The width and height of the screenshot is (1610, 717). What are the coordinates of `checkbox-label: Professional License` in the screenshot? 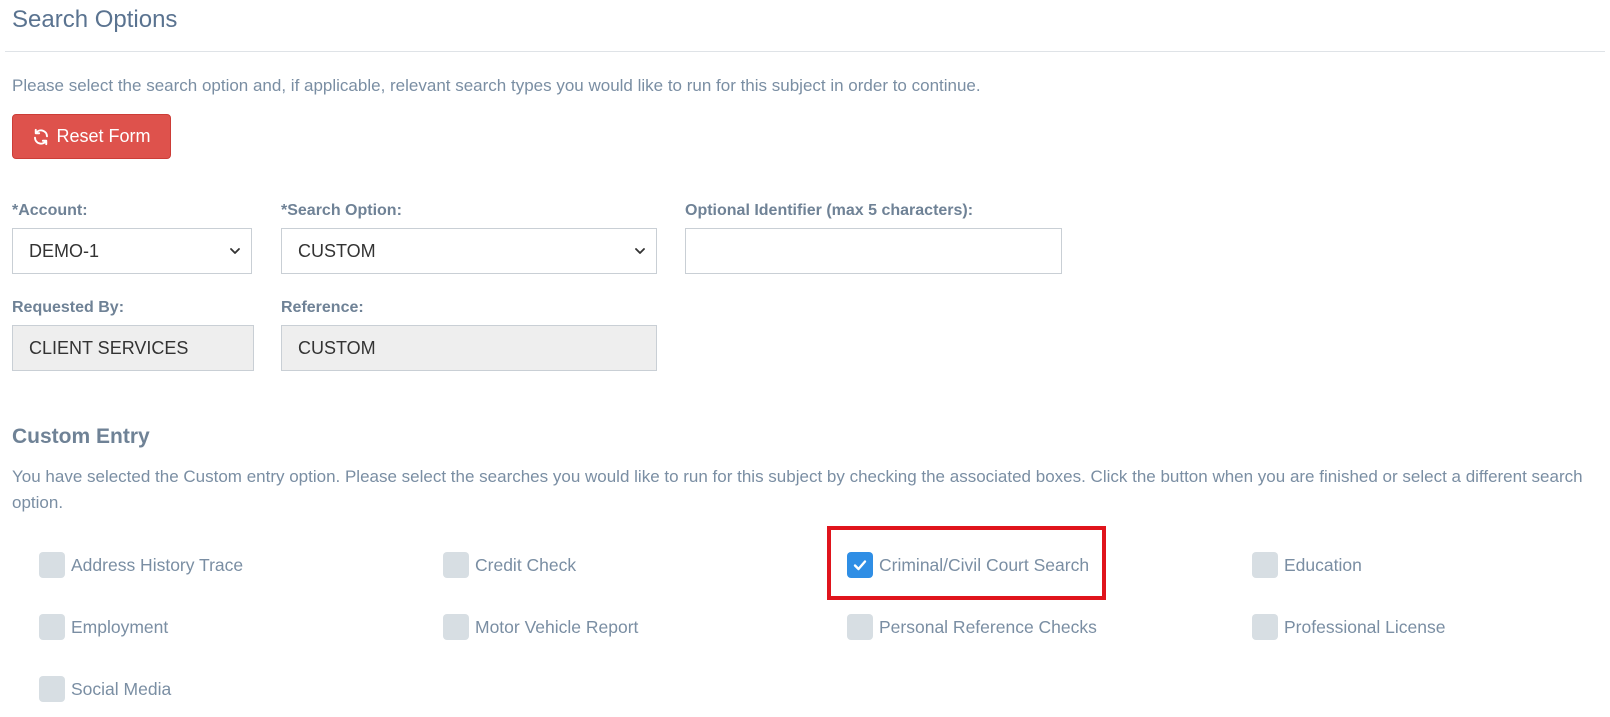 It's located at (1365, 626).